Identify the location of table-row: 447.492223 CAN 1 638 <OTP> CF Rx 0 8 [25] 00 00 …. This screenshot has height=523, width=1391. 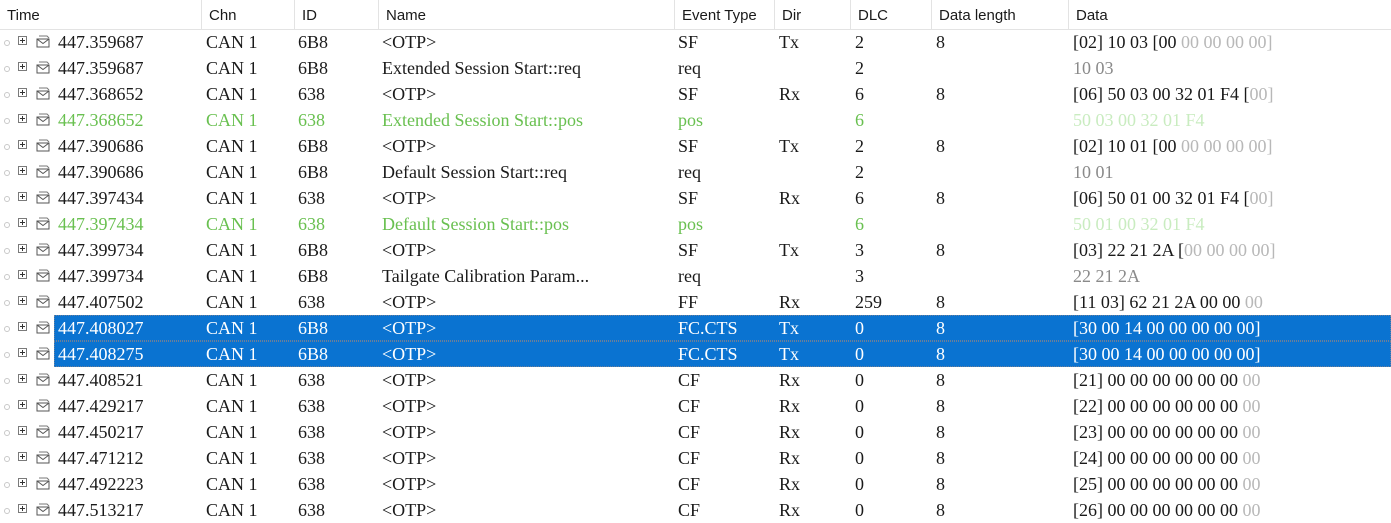
(695, 484).